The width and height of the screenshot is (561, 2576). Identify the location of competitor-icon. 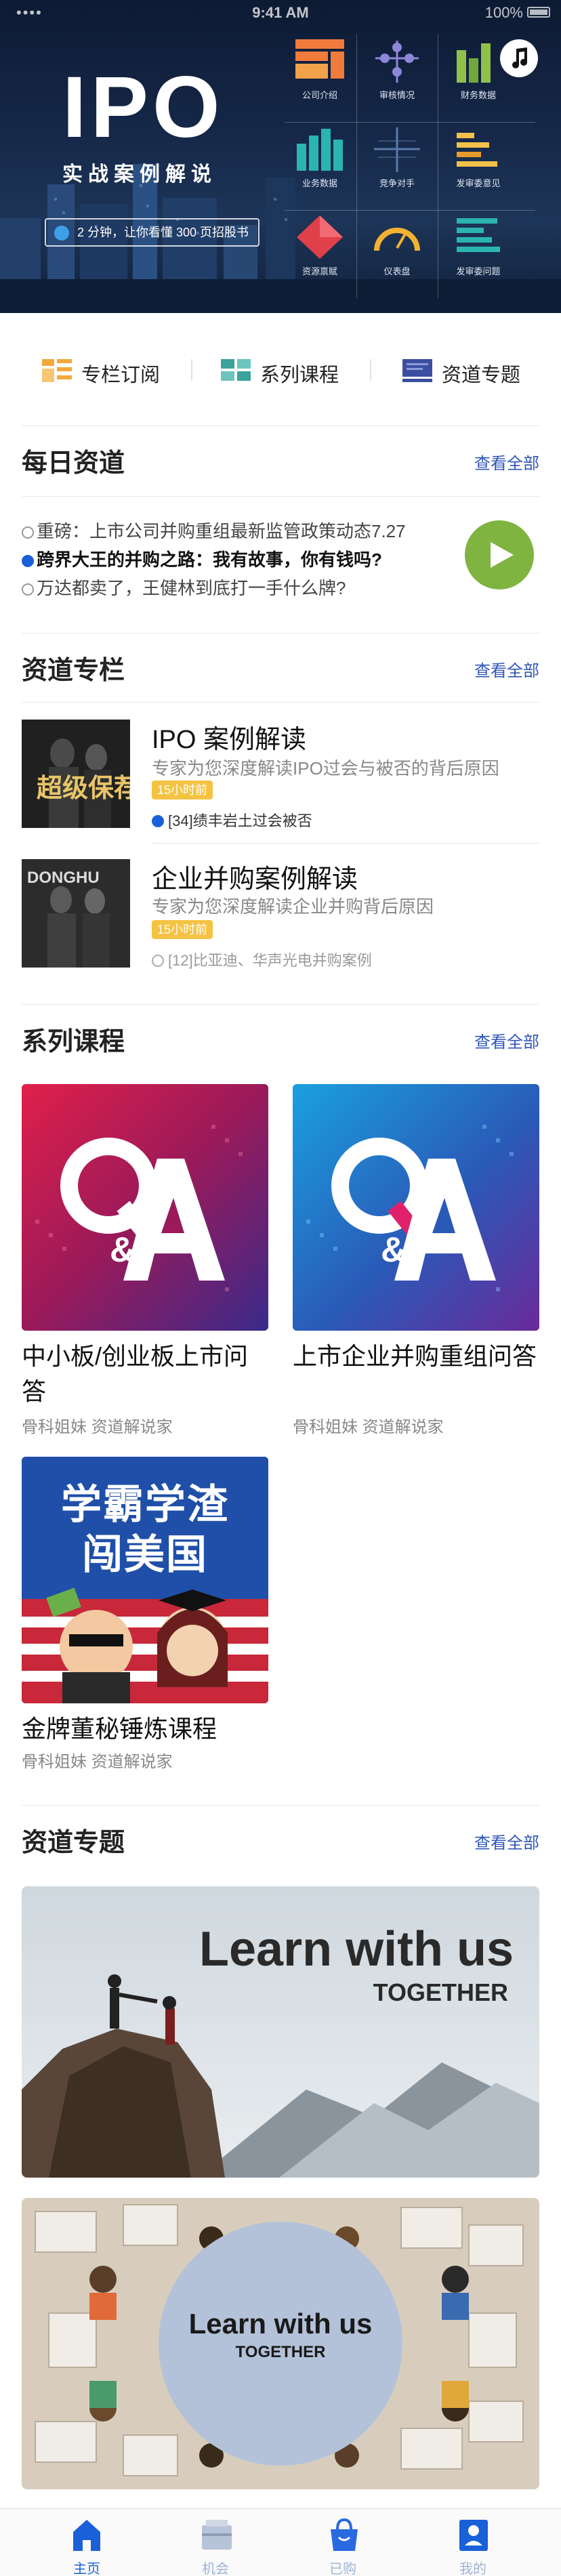
(397, 149).